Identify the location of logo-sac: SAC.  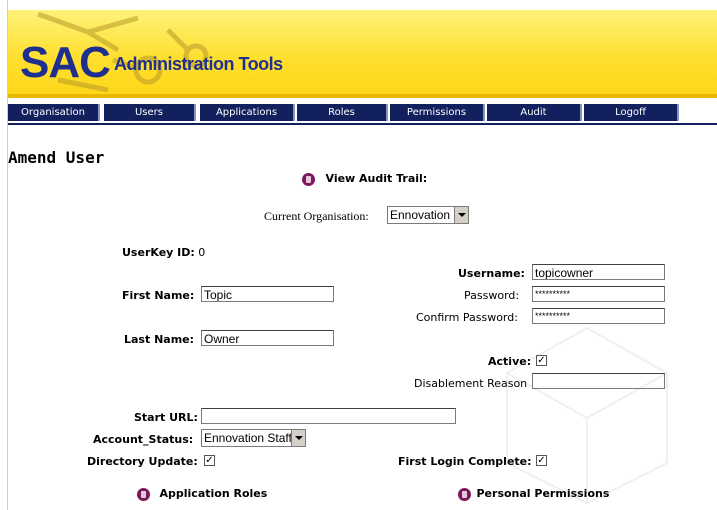
(65, 62).